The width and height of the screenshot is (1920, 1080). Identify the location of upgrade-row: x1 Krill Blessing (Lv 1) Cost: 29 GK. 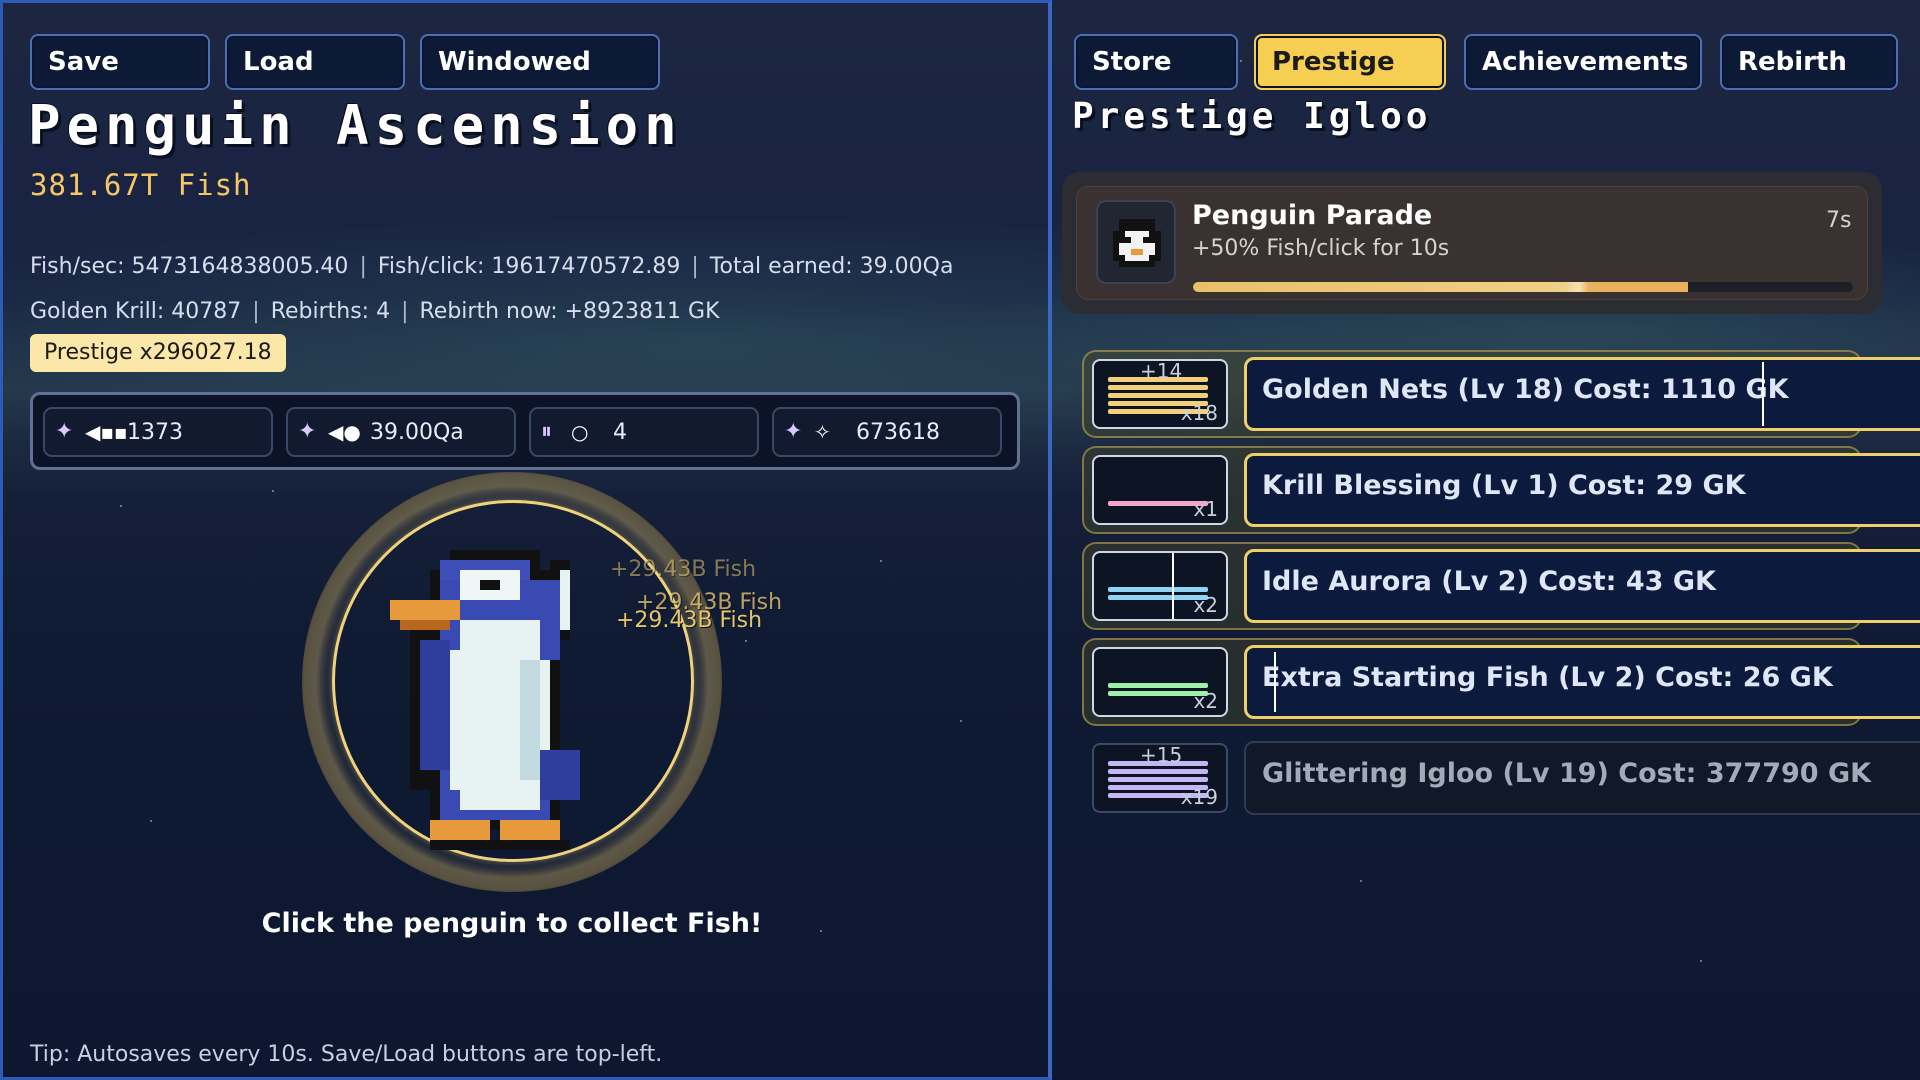
(1501, 490).